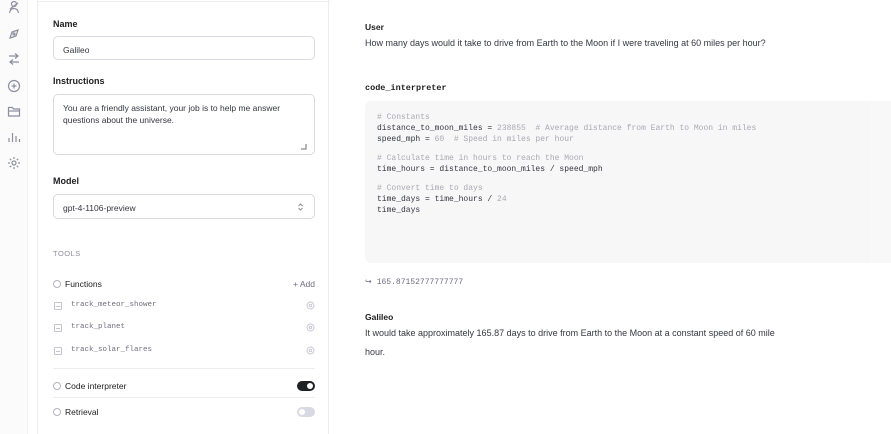 This screenshot has width=891, height=434. I want to click on tool-call-label: code_interpreter, so click(406, 88).